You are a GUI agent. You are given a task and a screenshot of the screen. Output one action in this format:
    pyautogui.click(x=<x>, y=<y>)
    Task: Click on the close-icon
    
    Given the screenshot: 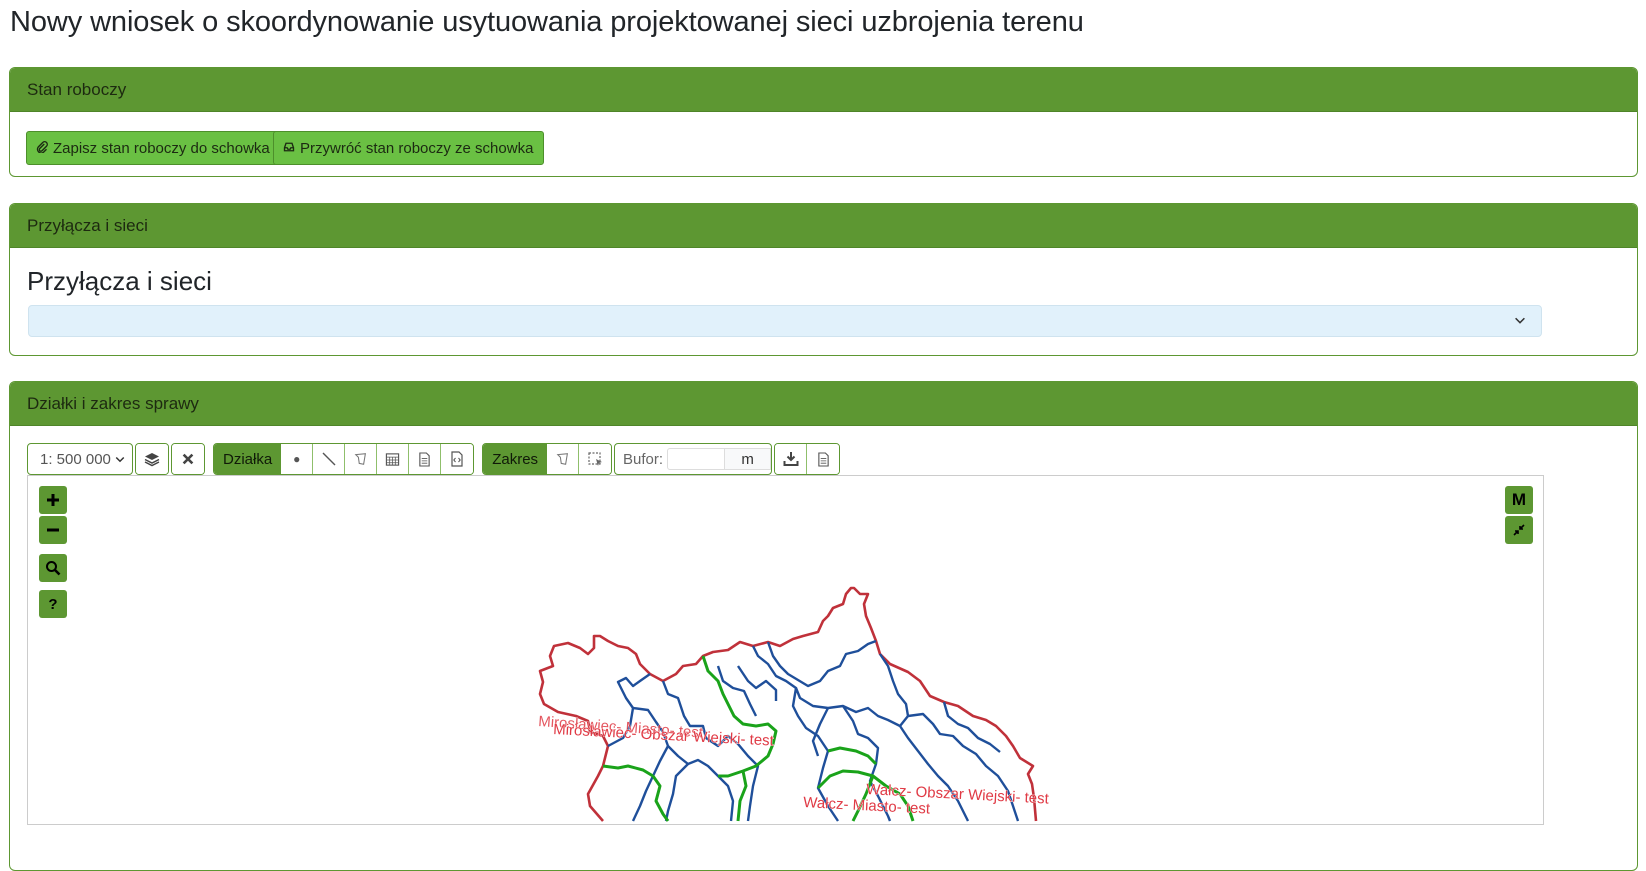 What is the action you would take?
    pyautogui.click(x=188, y=459)
    